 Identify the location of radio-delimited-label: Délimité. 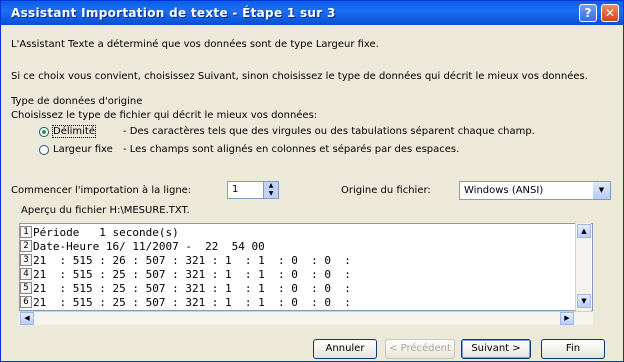
(74, 131).